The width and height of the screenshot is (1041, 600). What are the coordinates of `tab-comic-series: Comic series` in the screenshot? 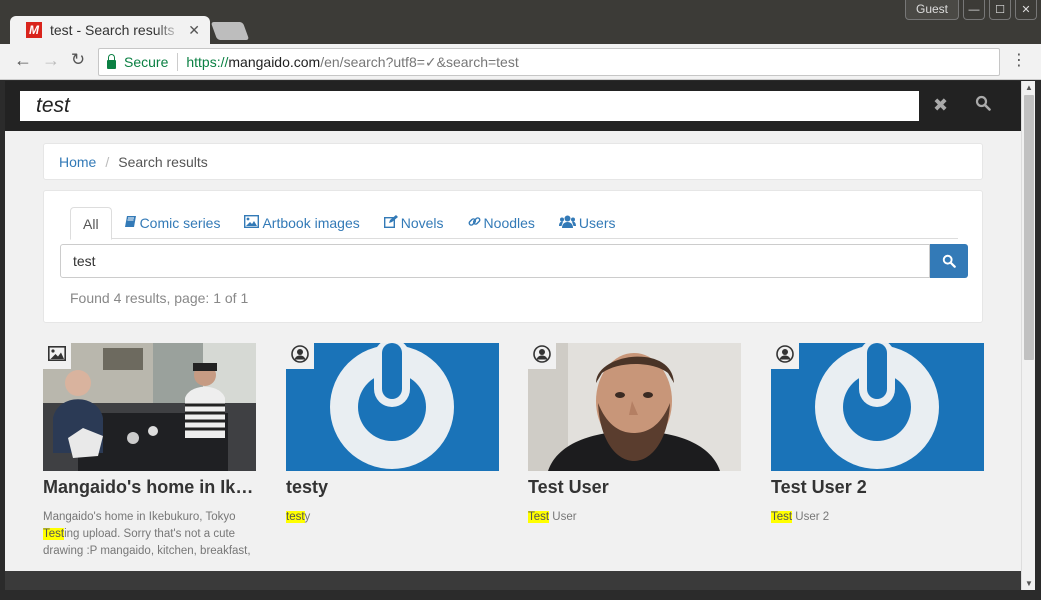 It's located at (172, 223).